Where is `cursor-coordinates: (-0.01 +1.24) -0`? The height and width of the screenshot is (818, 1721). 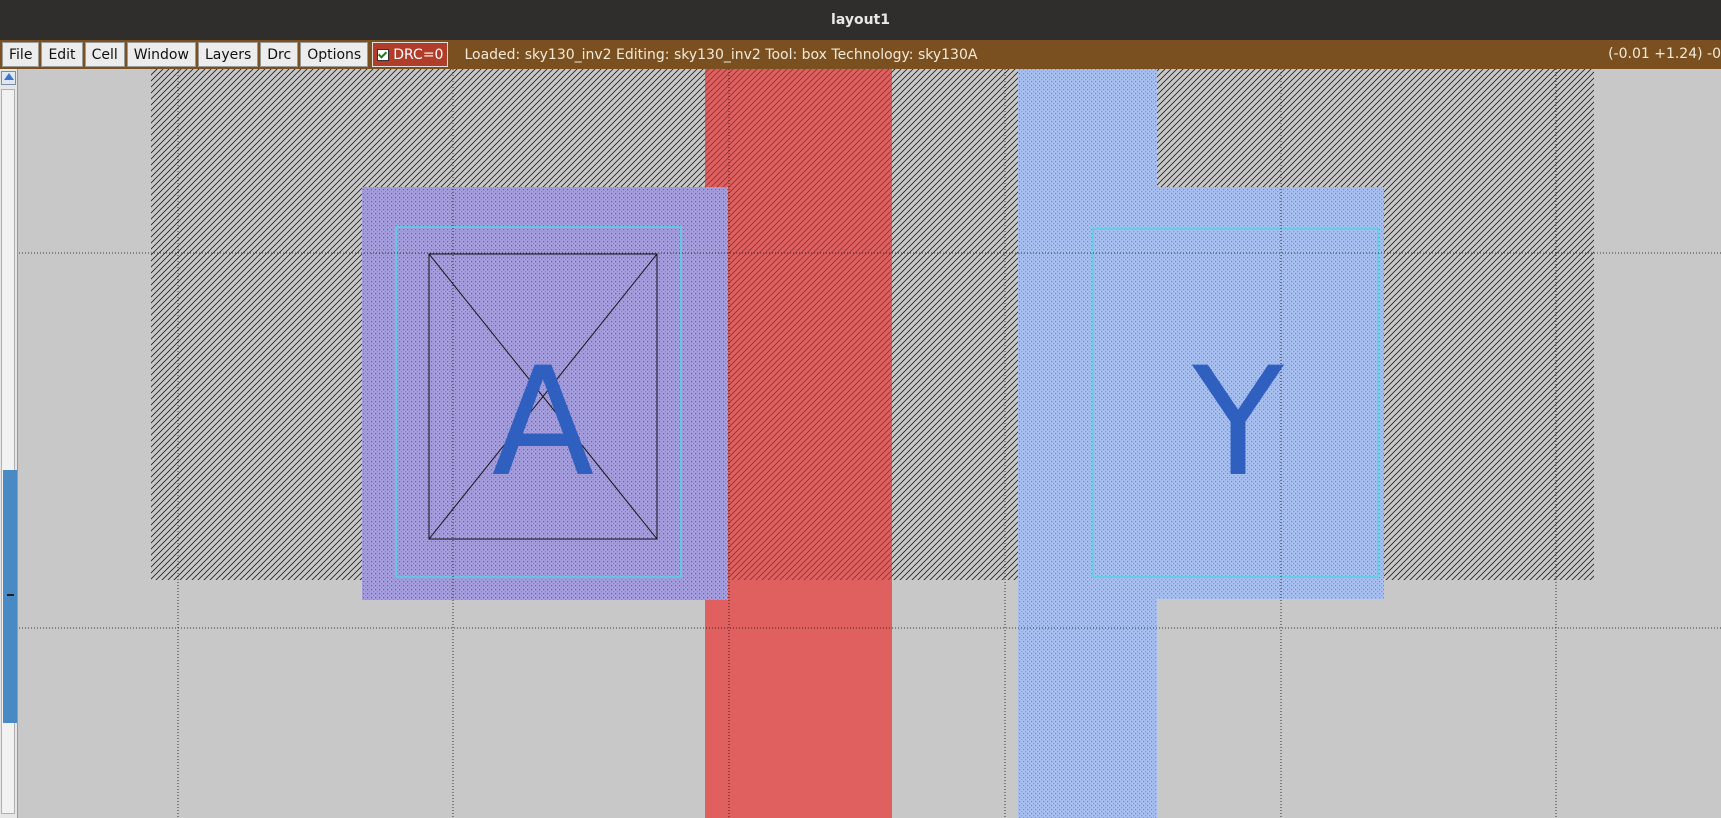 cursor-coordinates: (-0.01 +1.24) -0 is located at coordinates (1664, 54).